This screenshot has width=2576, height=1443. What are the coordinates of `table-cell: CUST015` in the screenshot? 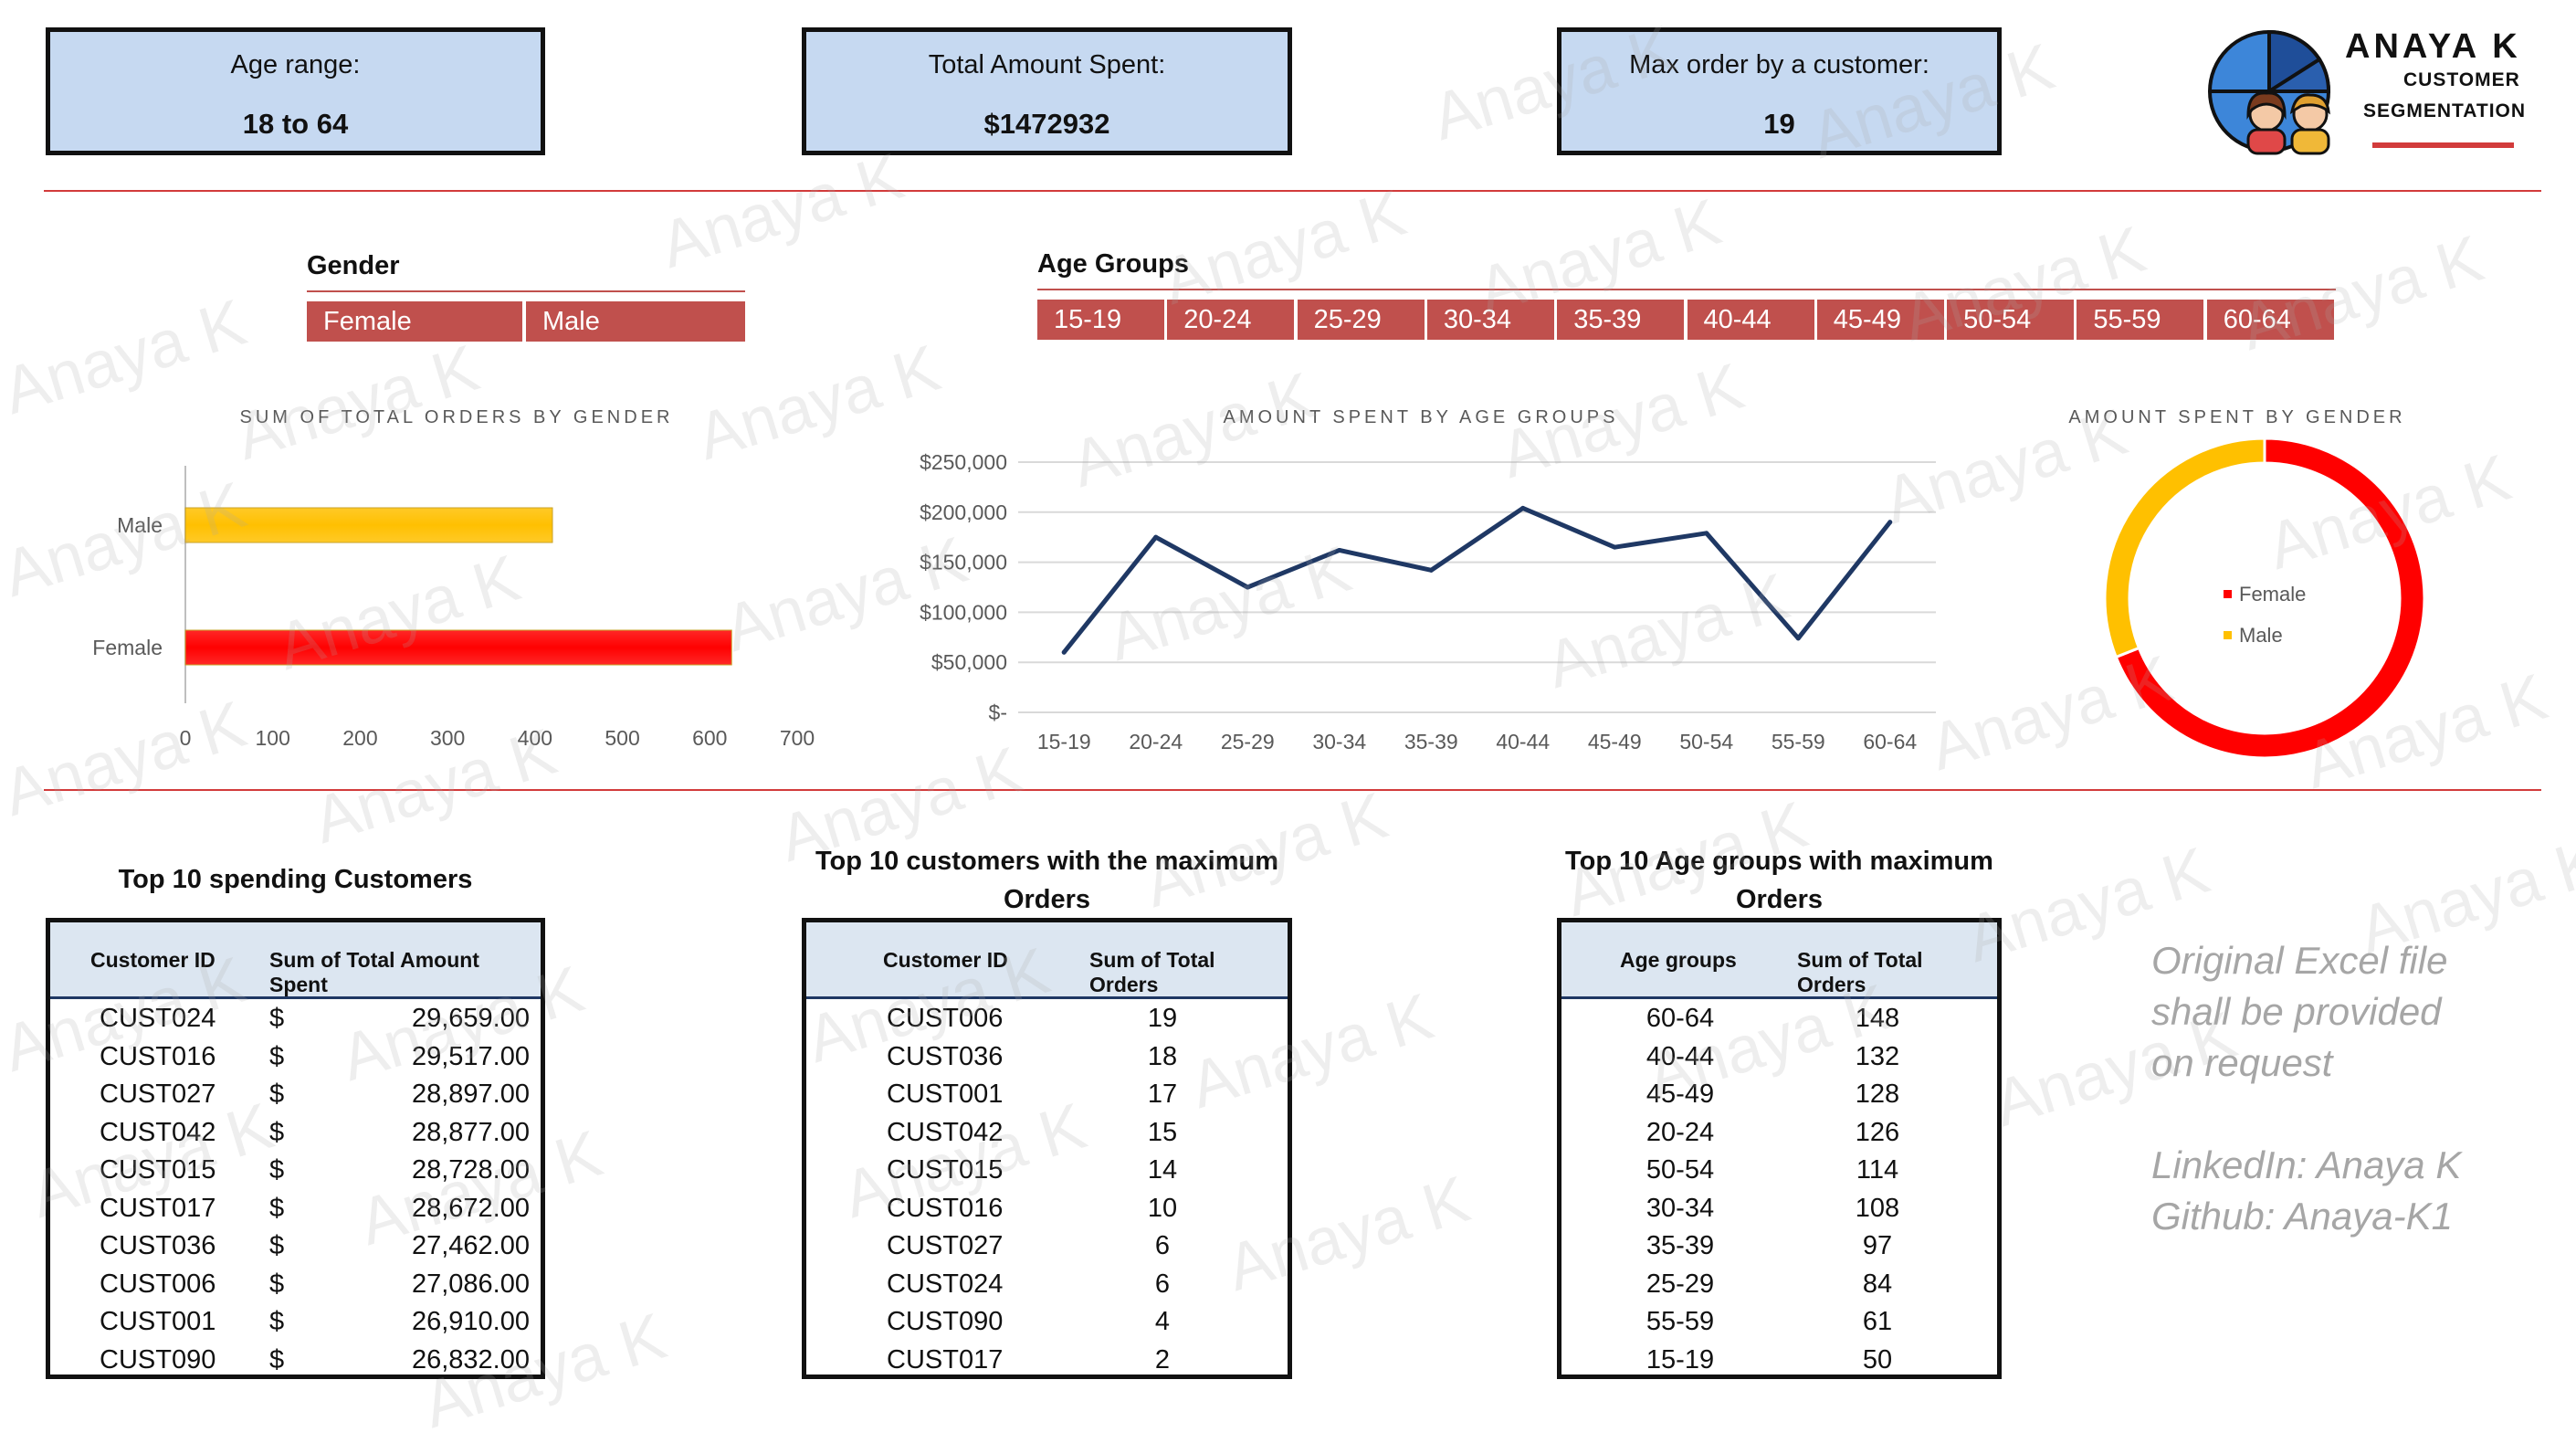 It's located at (158, 1170).